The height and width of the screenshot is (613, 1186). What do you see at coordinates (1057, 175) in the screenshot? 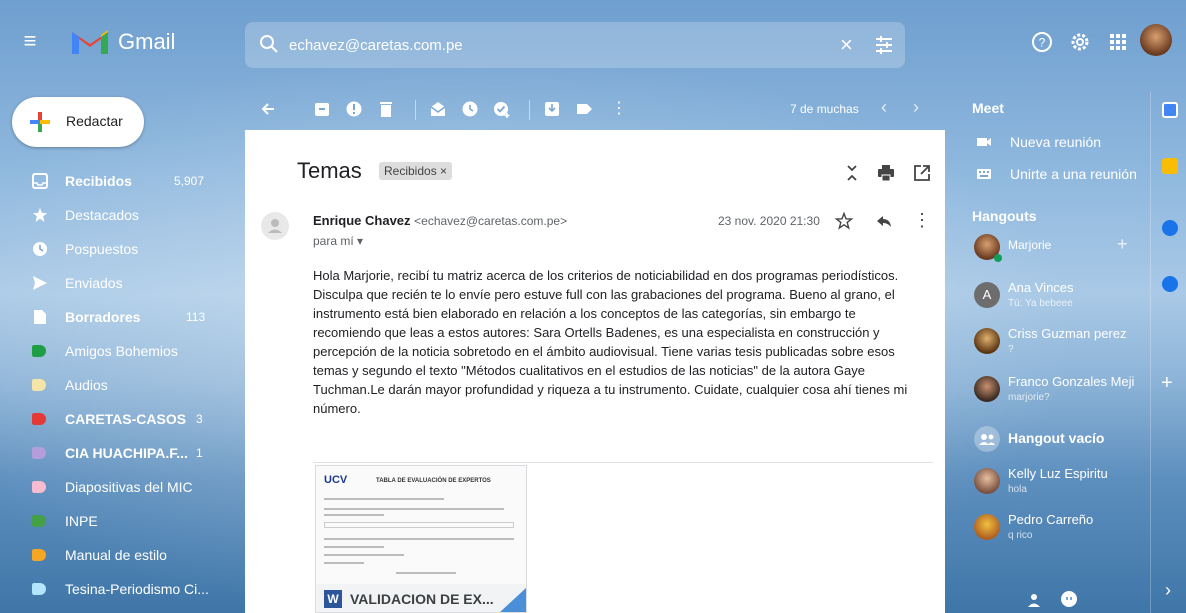
I see `join-meeting-item: Unirte a una reunión` at bounding box center [1057, 175].